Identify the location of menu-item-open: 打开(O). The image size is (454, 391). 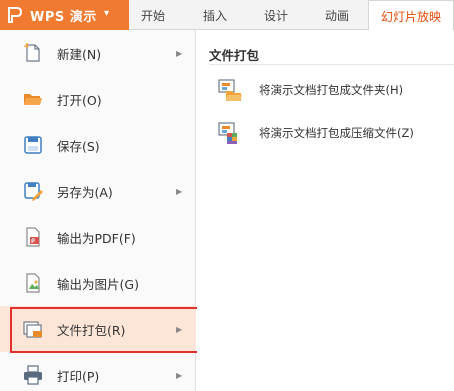
(98, 99).